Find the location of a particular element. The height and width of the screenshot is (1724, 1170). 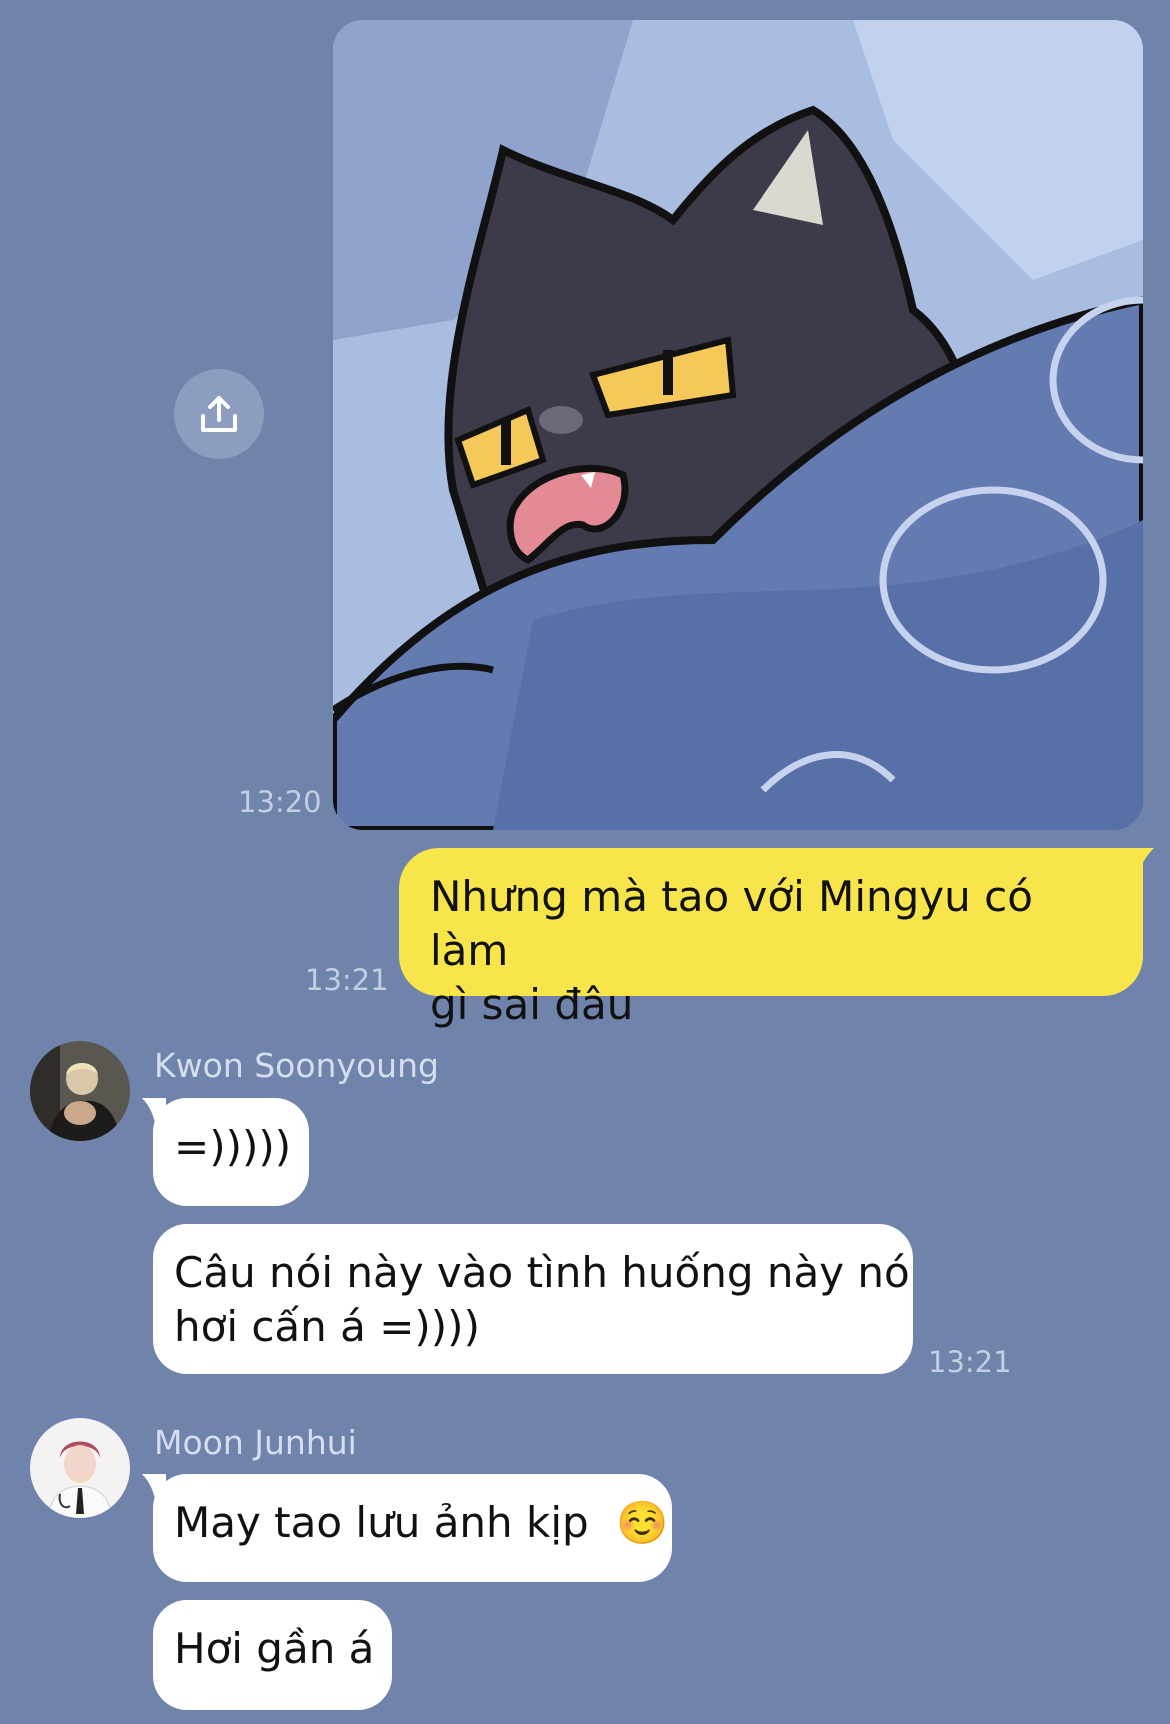

sender-name: Moon Junhui is located at coordinates (255, 1442).